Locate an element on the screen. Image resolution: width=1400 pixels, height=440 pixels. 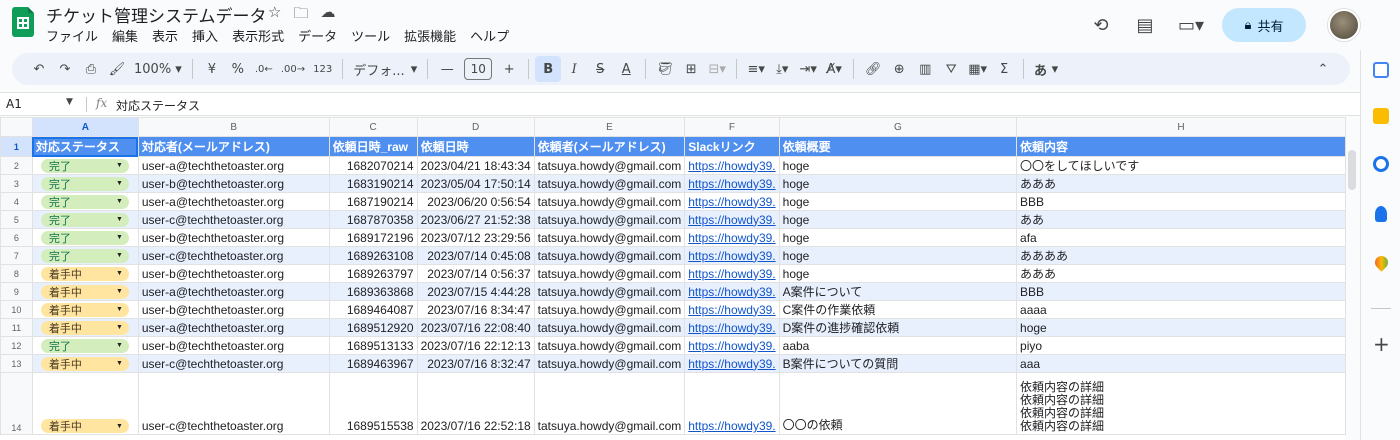
share-button: 🔒︎ 共有 is located at coordinates (1264, 25).